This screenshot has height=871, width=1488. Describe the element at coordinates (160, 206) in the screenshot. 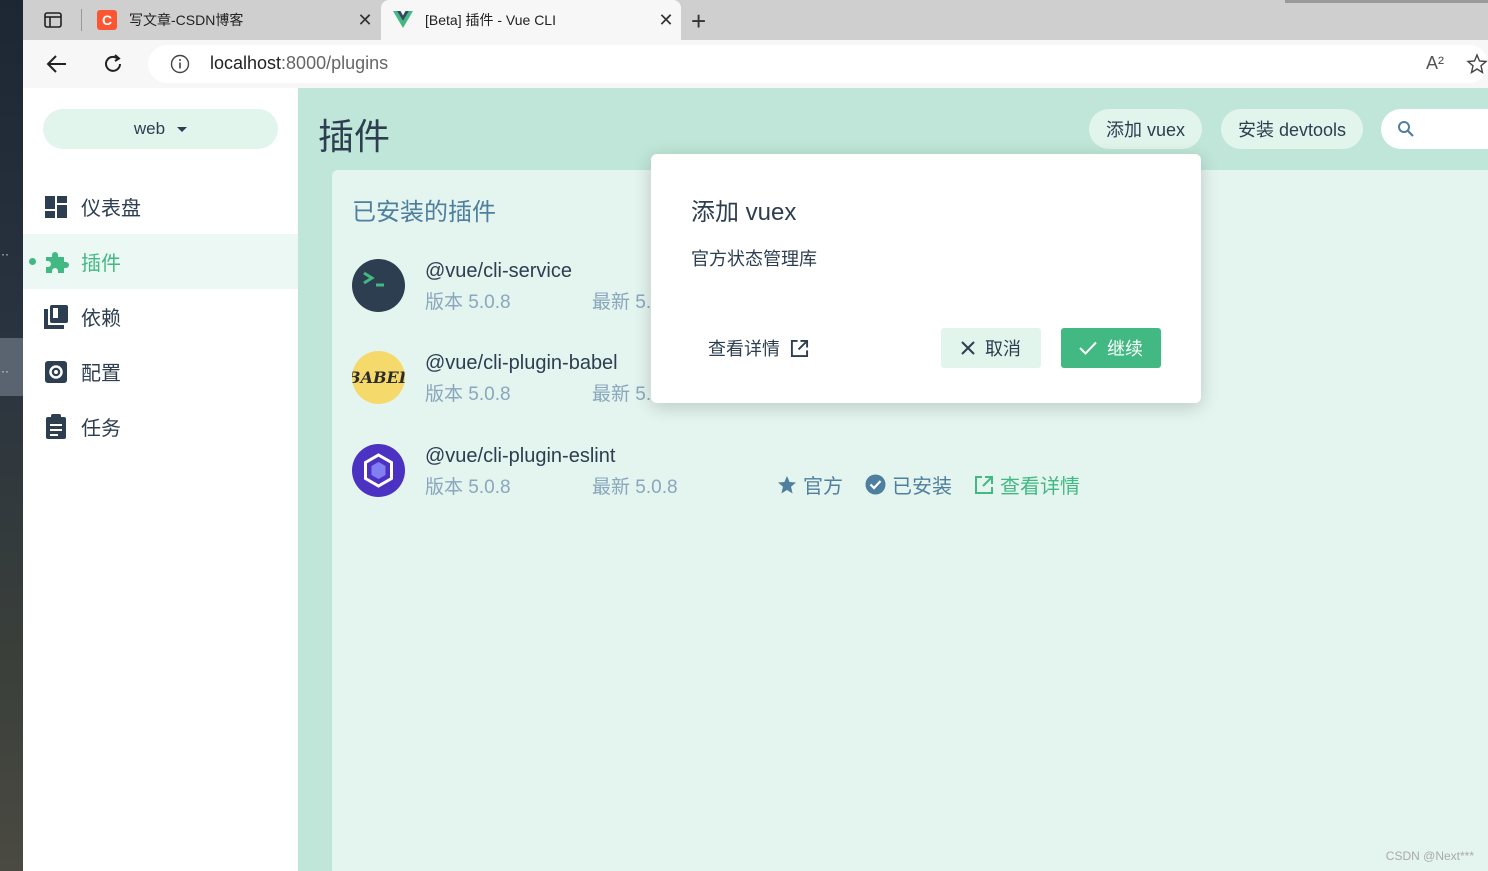

I see `sidebar-item-dashboard: 仪表盘` at that location.